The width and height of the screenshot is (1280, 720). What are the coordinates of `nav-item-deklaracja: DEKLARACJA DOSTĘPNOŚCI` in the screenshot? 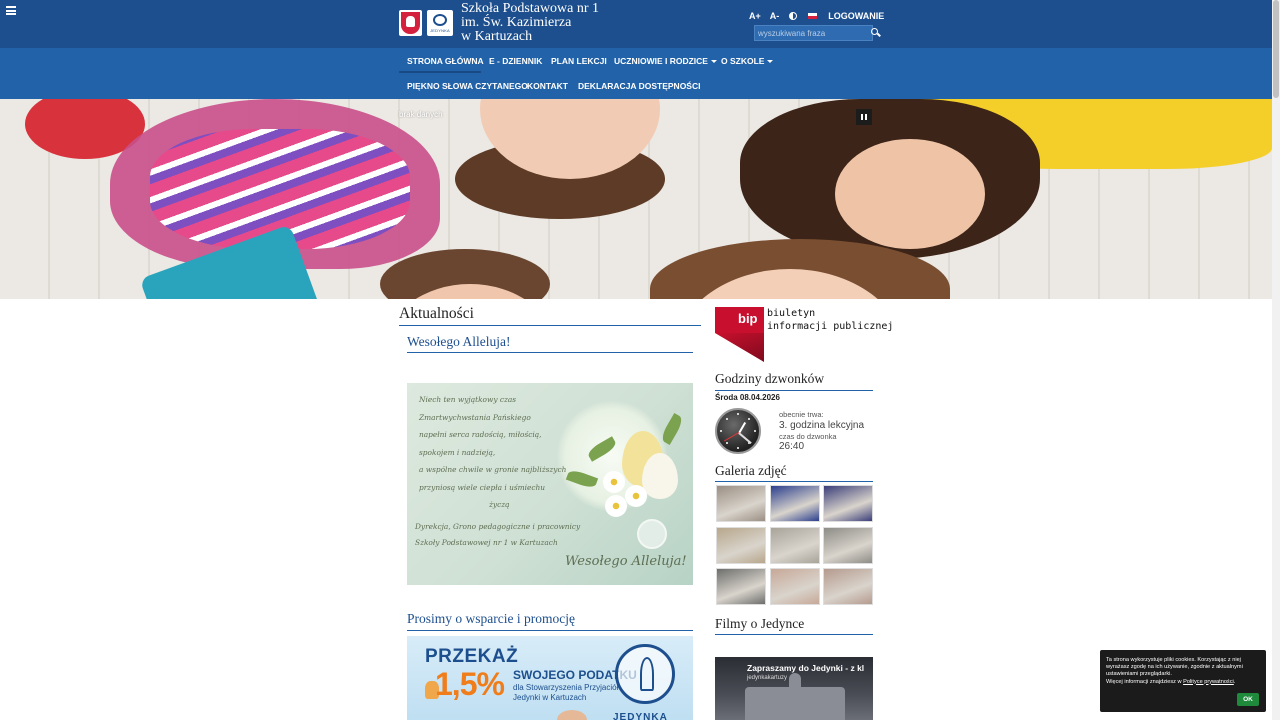 It's located at (639, 86).